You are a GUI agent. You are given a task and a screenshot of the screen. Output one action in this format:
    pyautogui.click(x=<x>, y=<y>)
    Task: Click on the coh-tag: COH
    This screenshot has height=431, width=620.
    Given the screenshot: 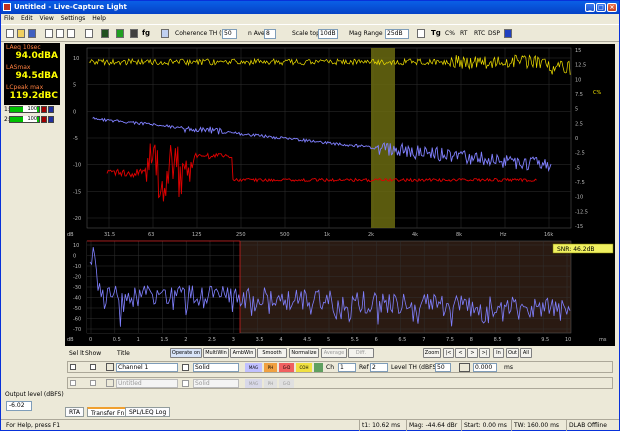 What is the action you would take?
    pyautogui.click(x=304, y=367)
    